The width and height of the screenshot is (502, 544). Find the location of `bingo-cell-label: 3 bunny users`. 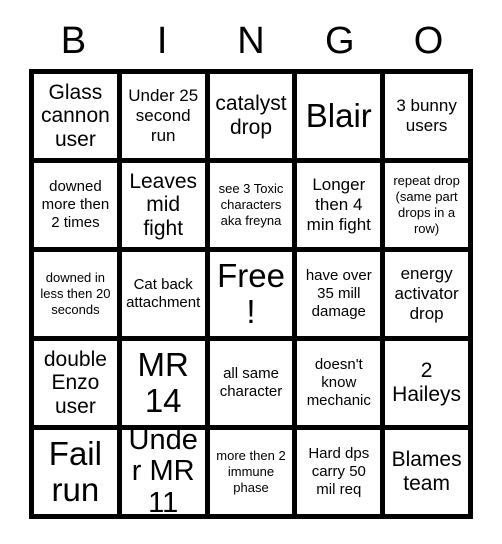

bingo-cell-label: 3 bunny users is located at coordinates (426, 115).